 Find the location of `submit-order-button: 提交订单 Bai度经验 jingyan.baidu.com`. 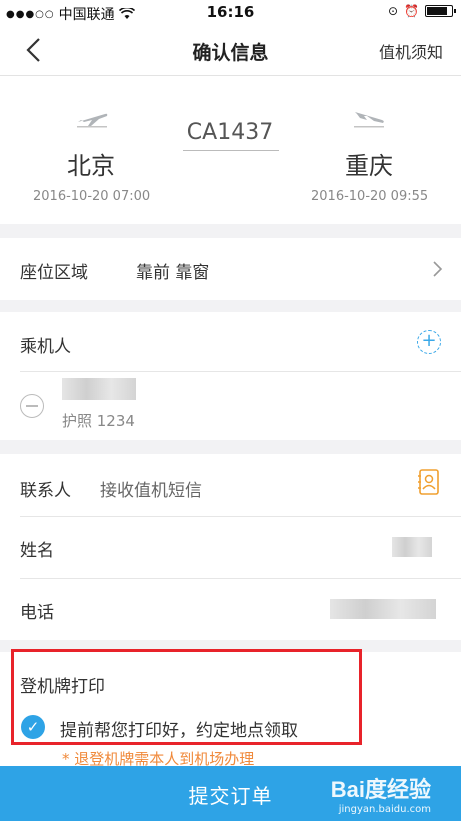

submit-order-button: 提交订单 Bai度经验 jingyan.baidu.com is located at coordinates (230, 793).